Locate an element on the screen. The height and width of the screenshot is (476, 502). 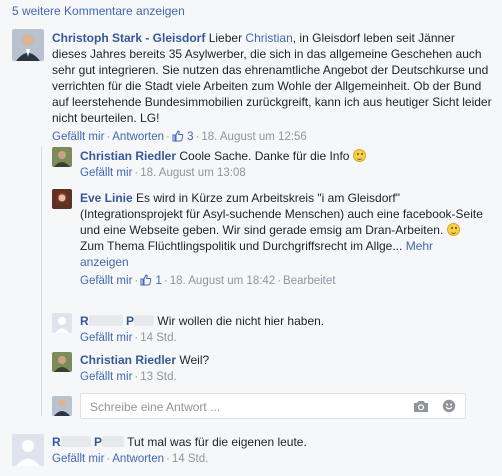
reply-input is located at coordinates (238, 407).